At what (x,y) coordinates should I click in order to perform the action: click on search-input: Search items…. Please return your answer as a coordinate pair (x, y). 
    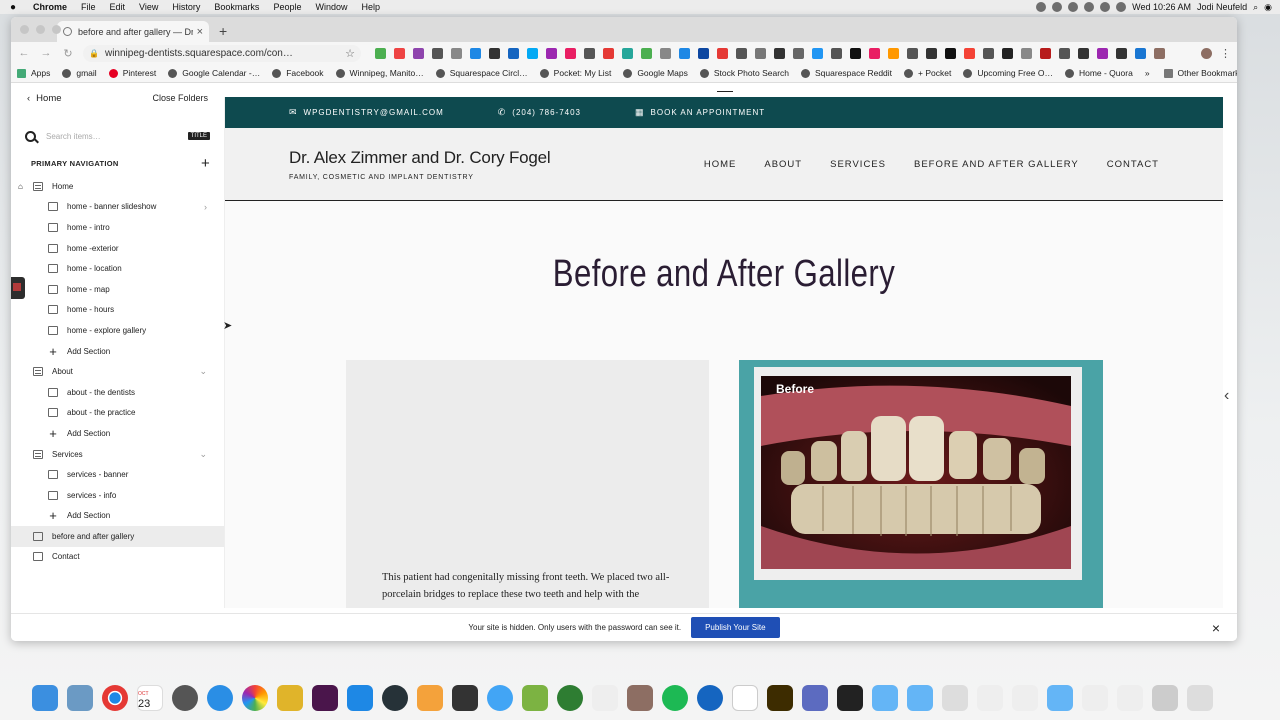
    Looking at the image, I should click on (112, 136).